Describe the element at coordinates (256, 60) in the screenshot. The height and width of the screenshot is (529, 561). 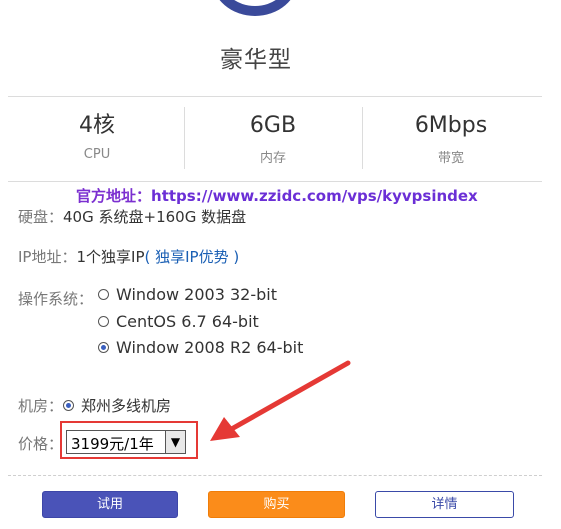
I see `plan-title: 豪华型` at that location.